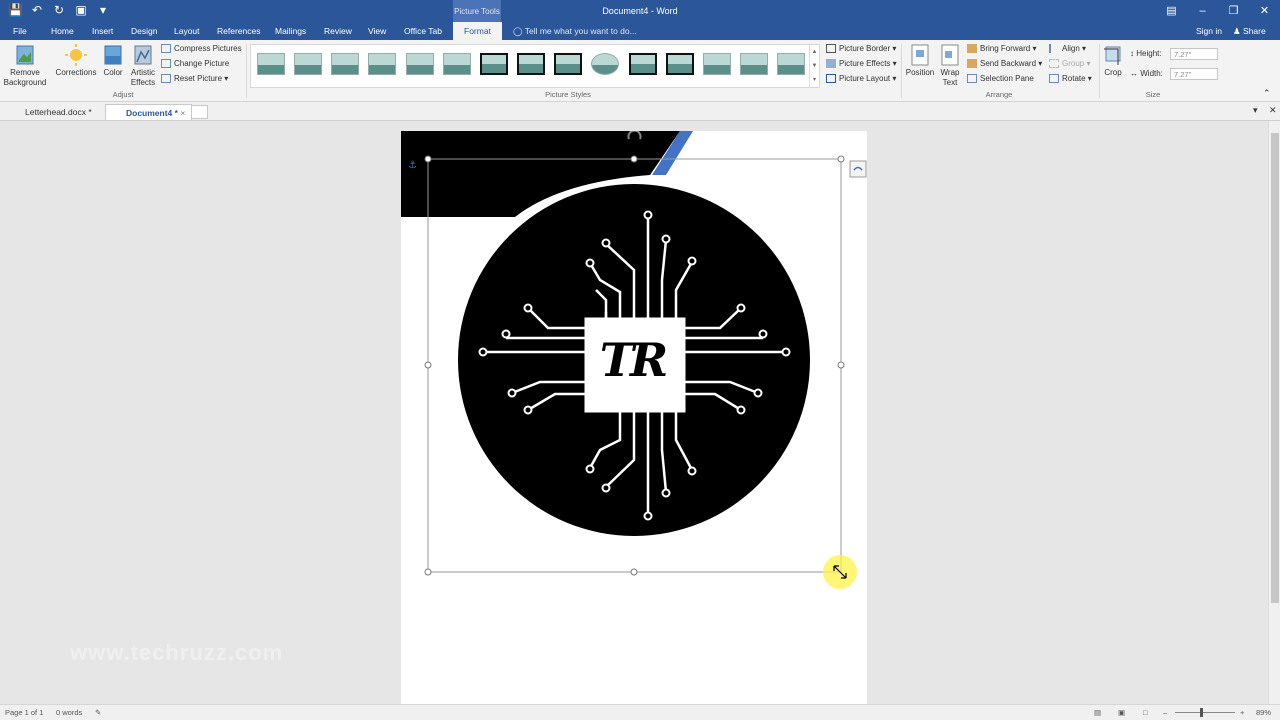 The width and height of the screenshot is (1280, 720). I want to click on compress-icon, so click(166, 49).